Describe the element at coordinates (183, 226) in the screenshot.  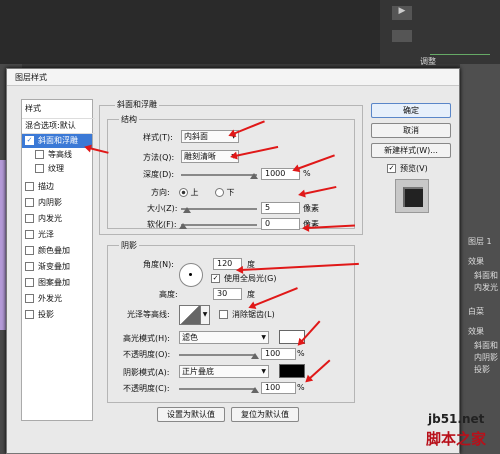
I see `soften-slider-knob` at that location.